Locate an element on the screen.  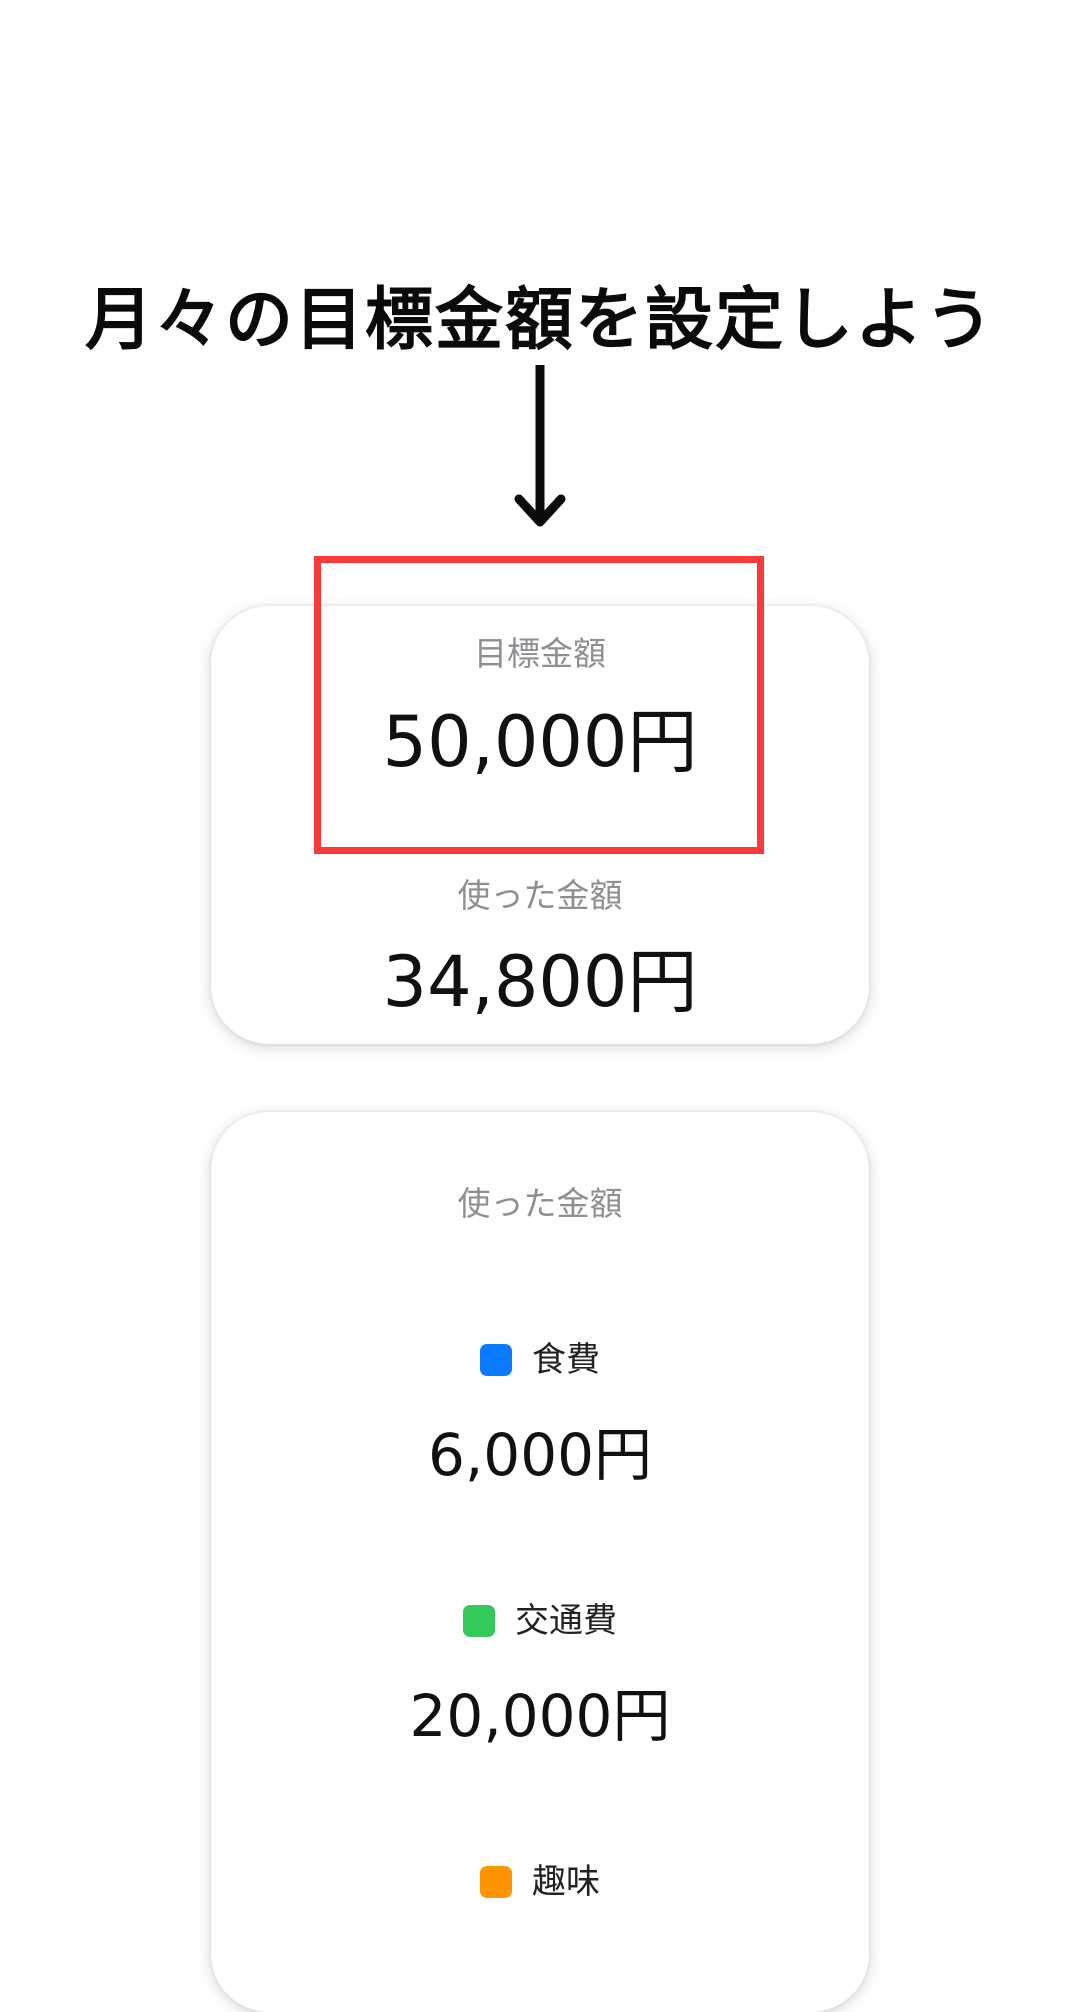
target-highlight-box is located at coordinates (539, 705).